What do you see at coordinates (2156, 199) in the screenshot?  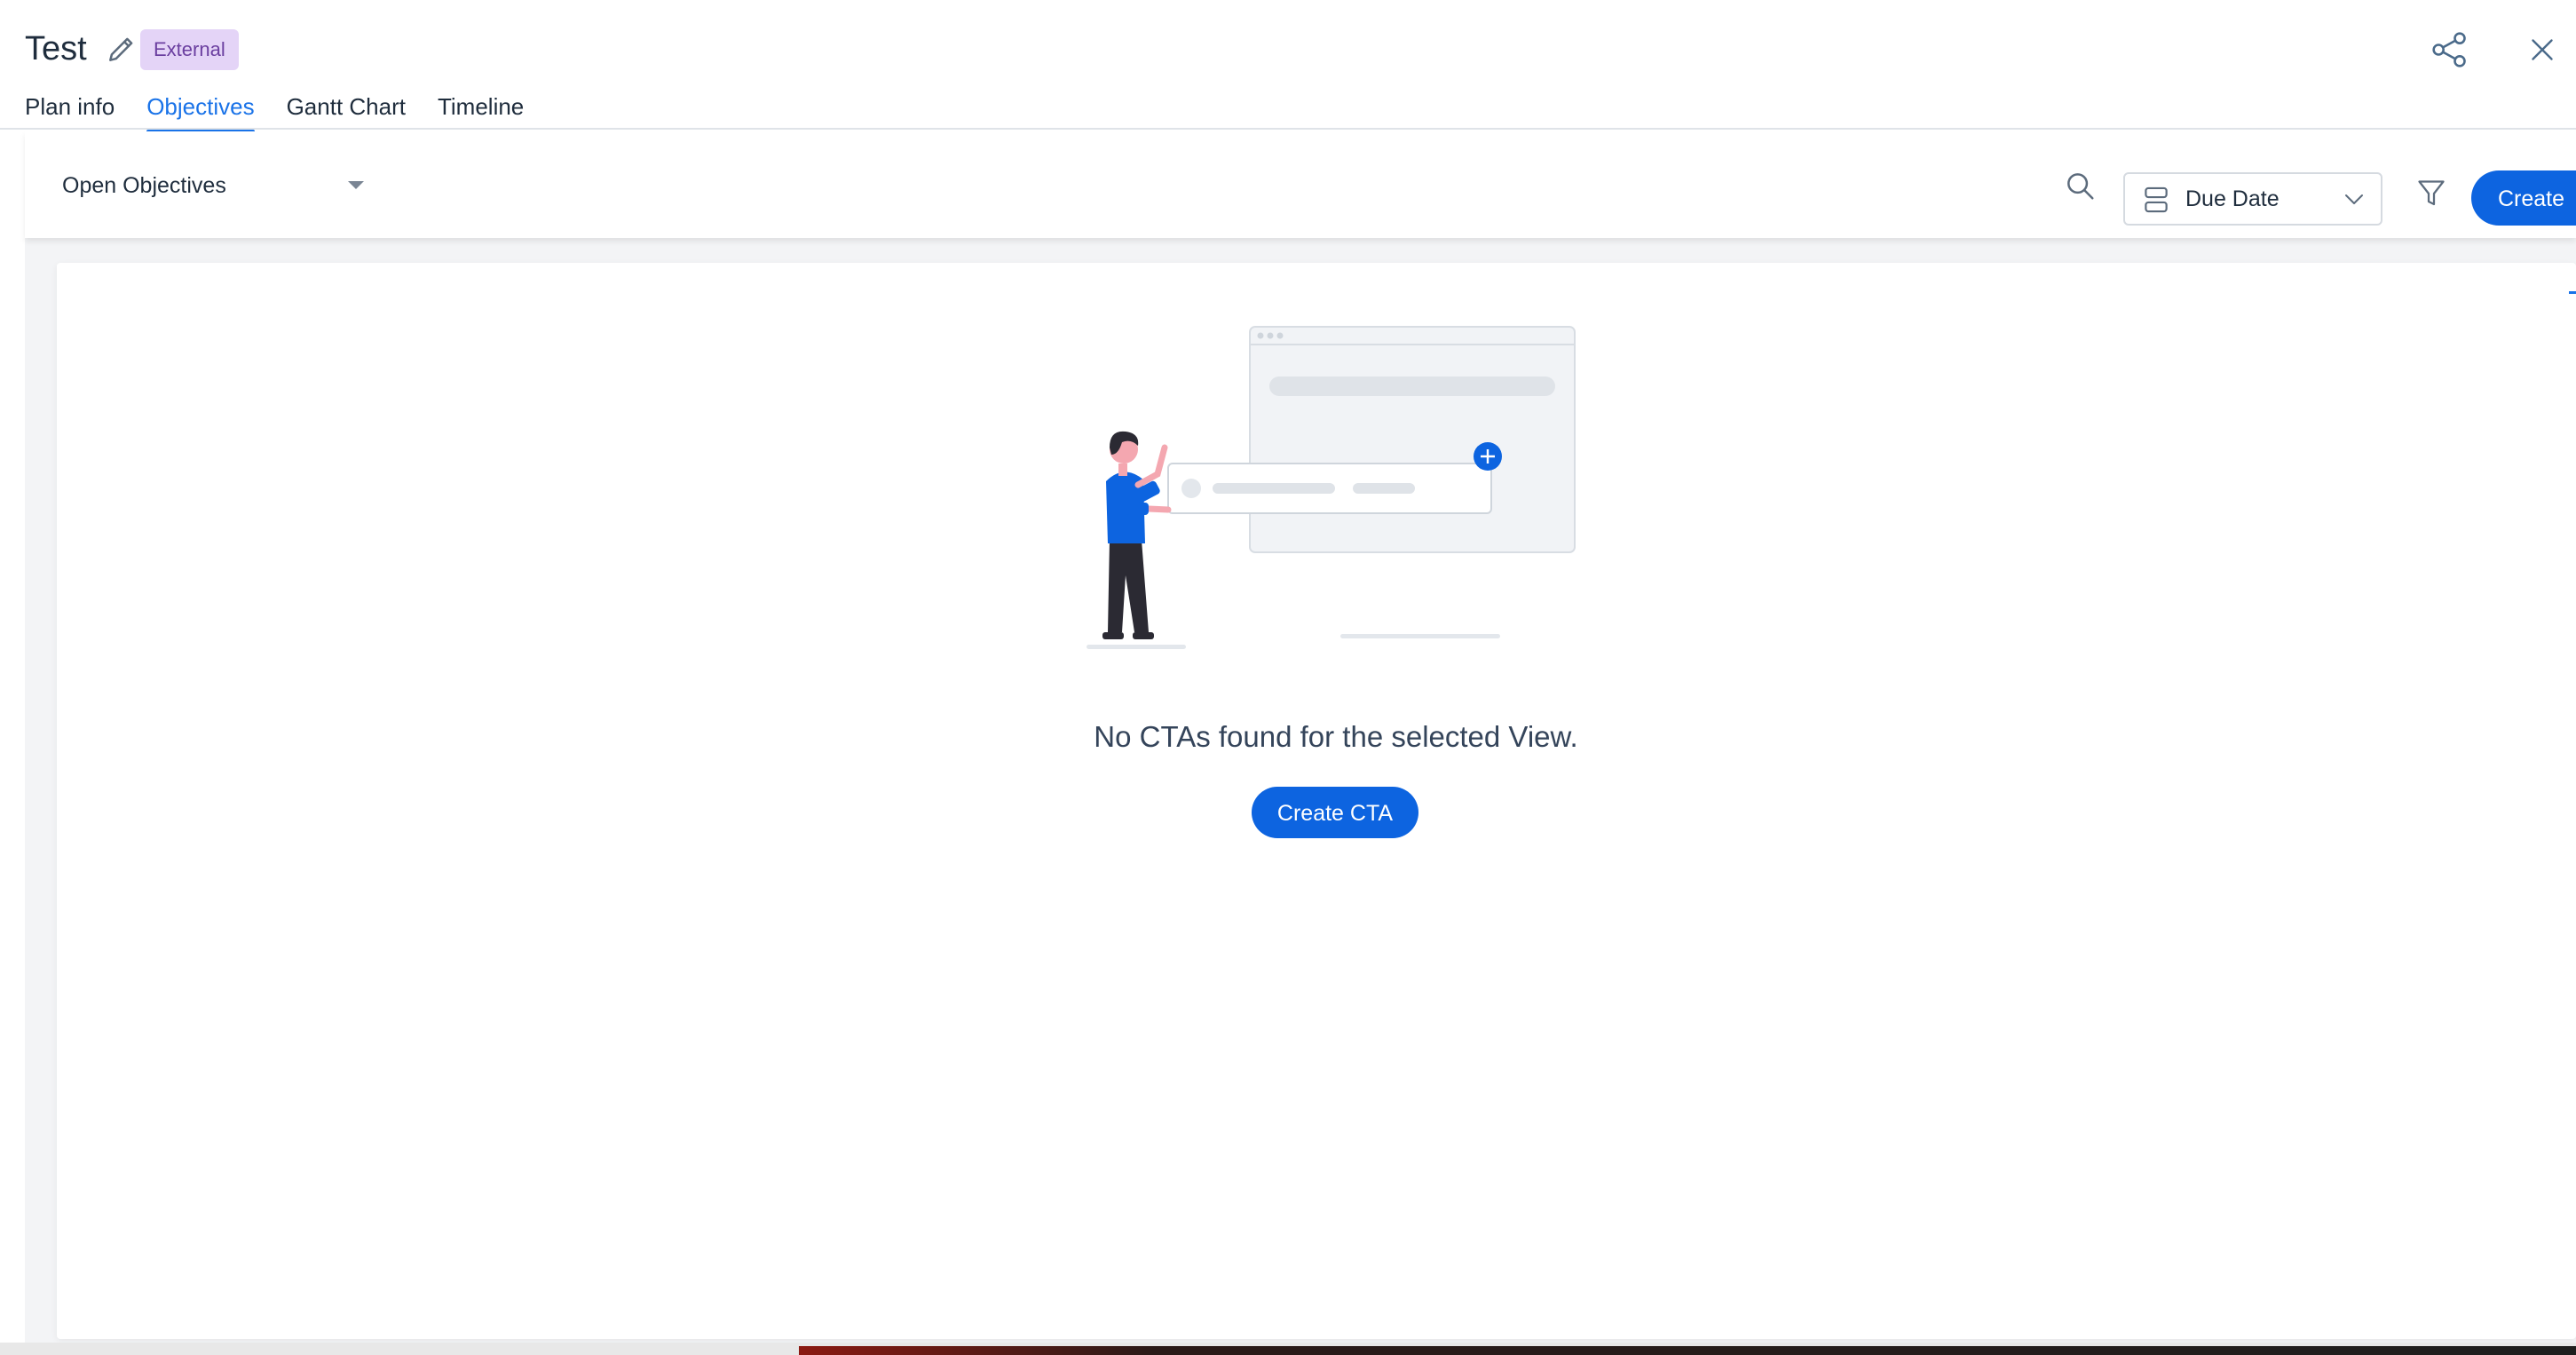 I see `group-icon` at bounding box center [2156, 199].